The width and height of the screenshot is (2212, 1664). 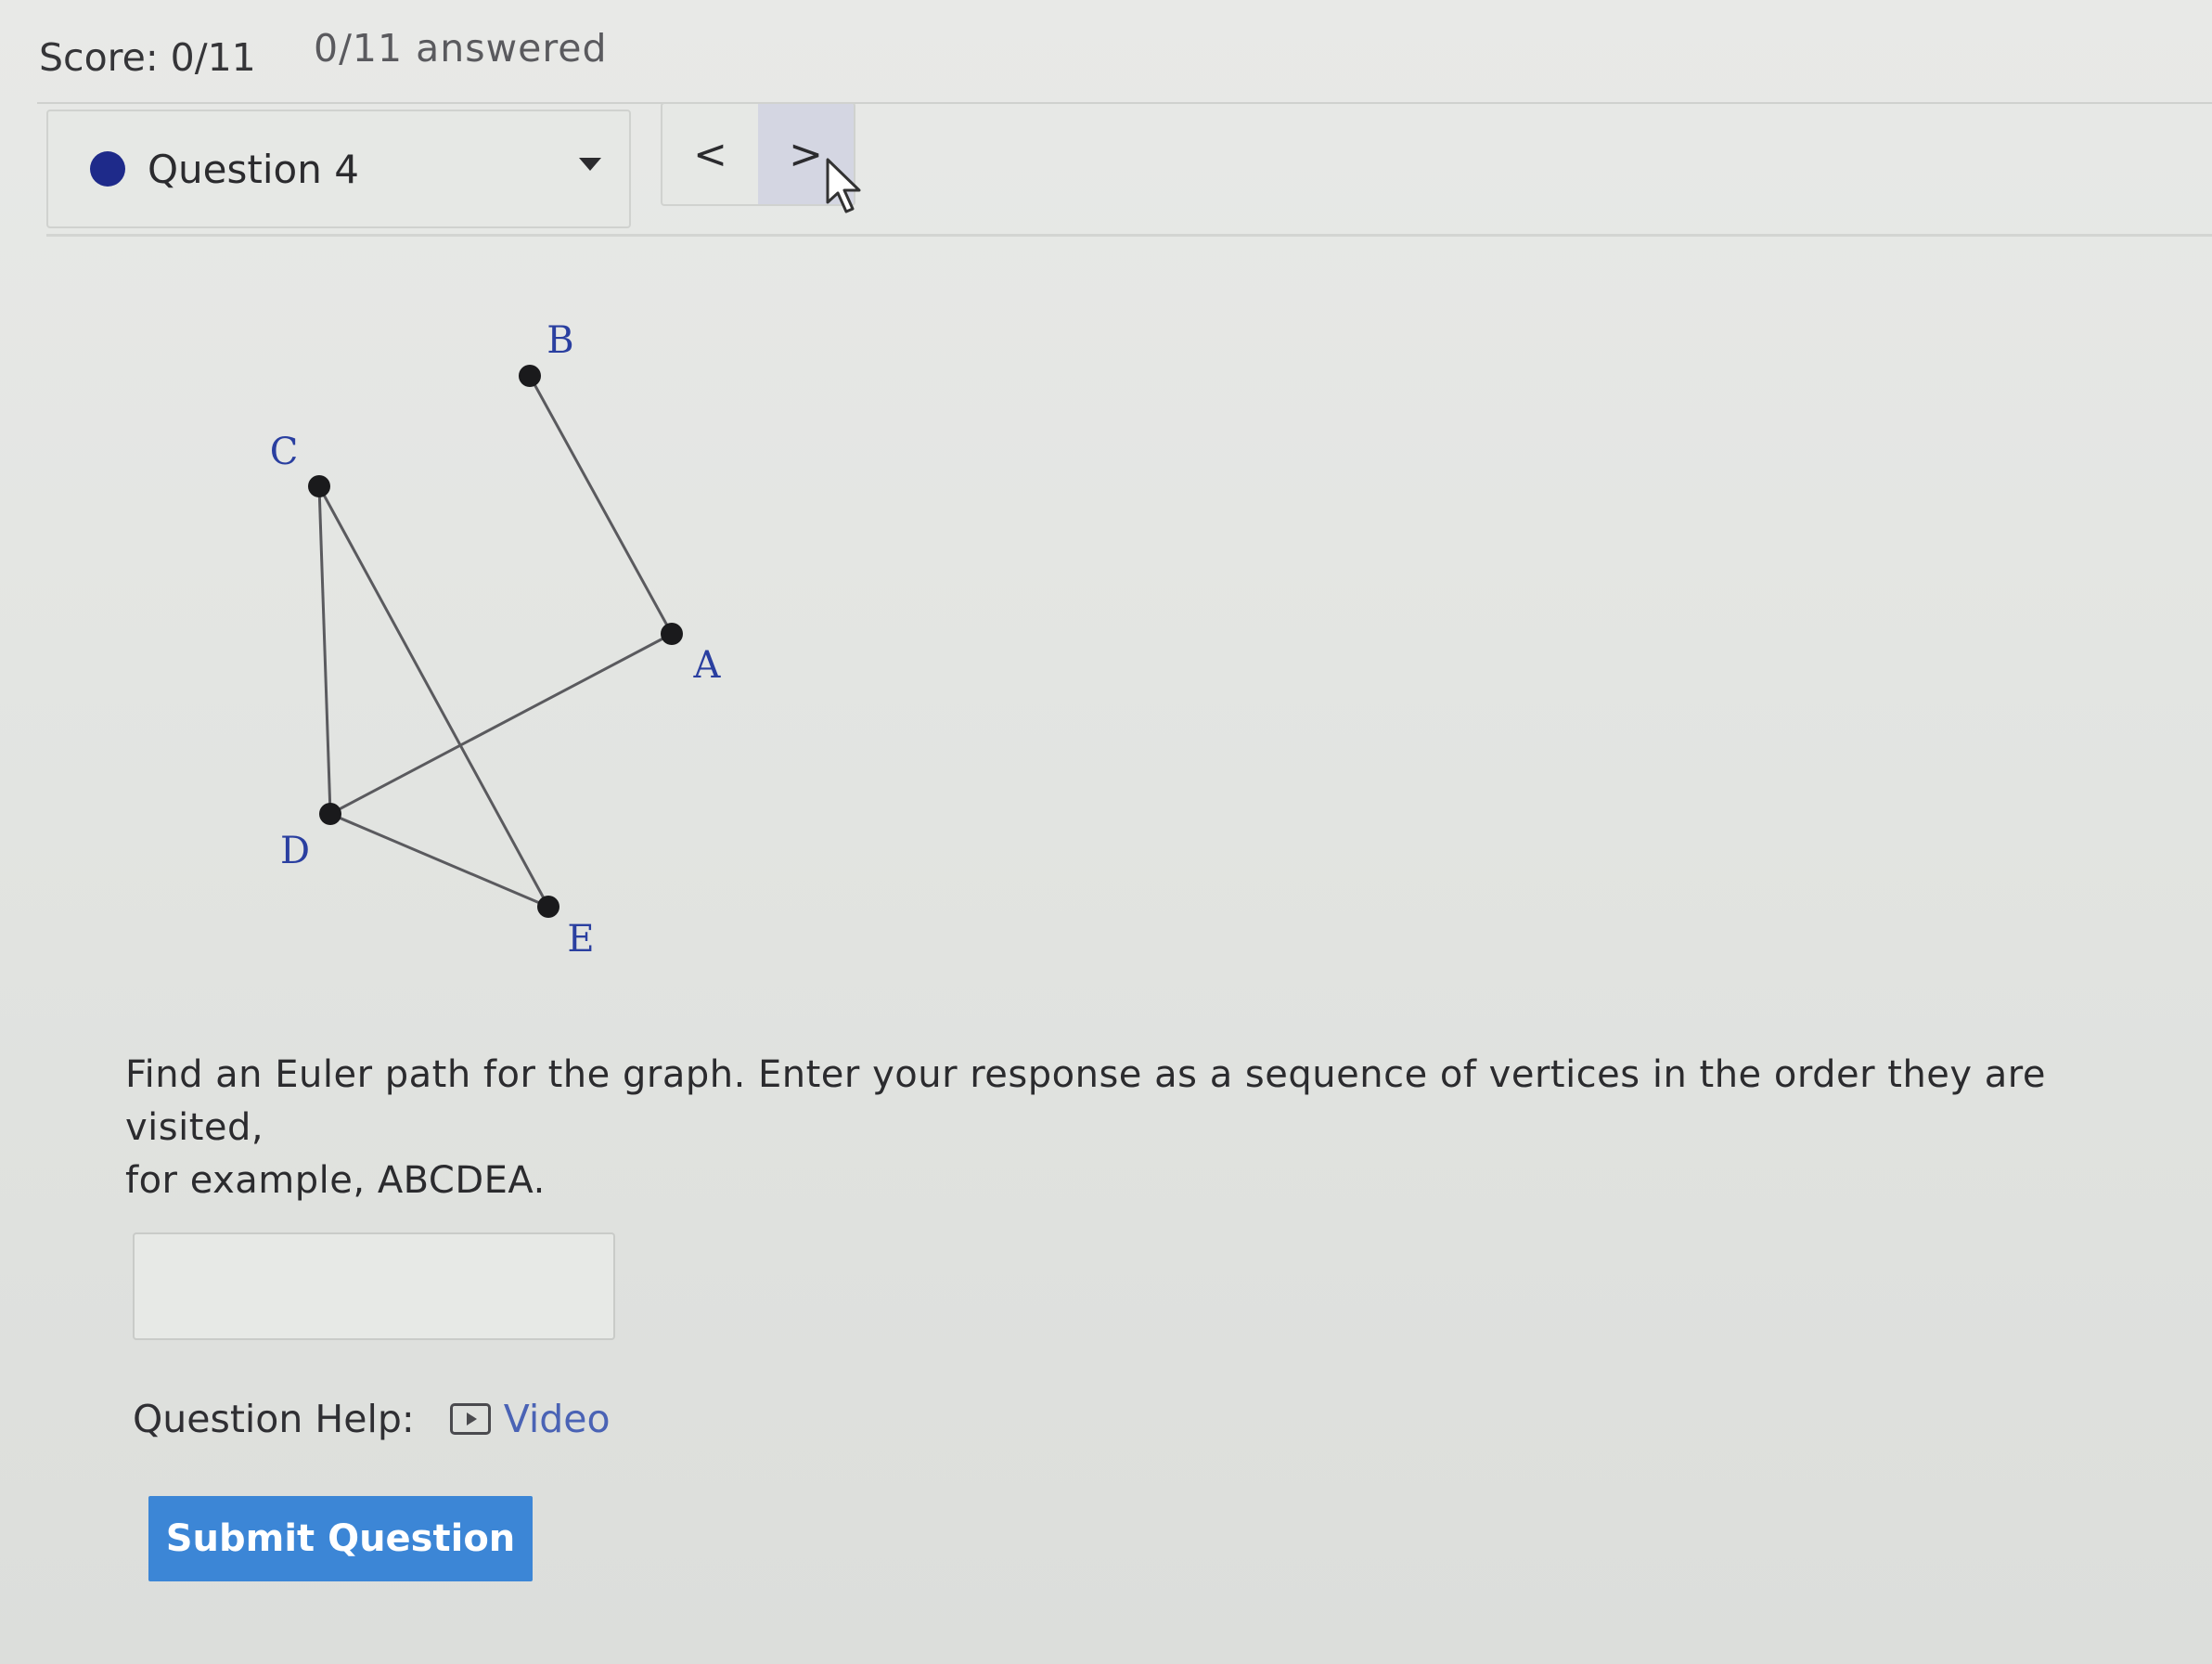 I want to click on vertex-label-E: E, so click(x=580, y=939).